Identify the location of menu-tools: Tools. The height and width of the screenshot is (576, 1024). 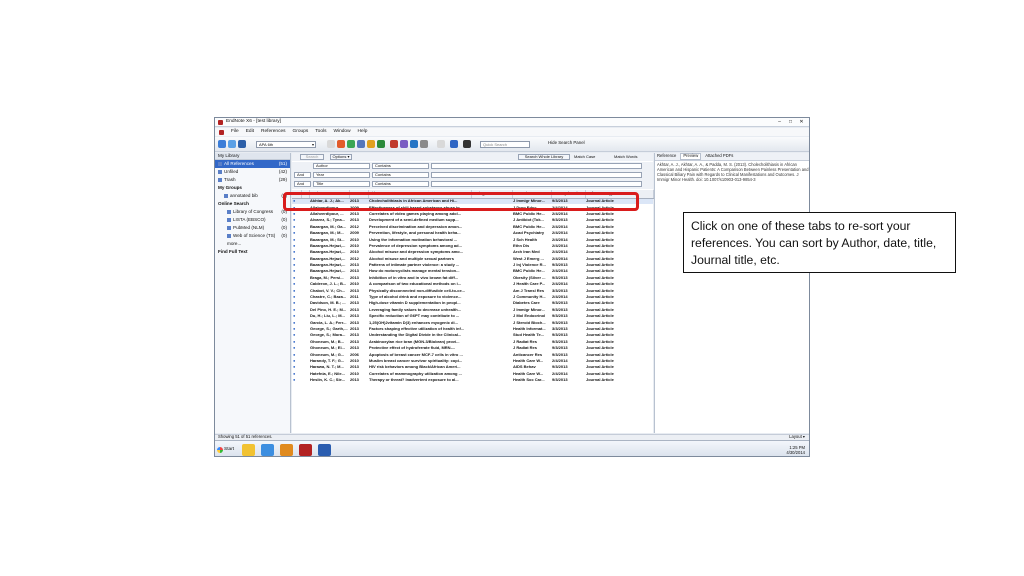
(320, 132).